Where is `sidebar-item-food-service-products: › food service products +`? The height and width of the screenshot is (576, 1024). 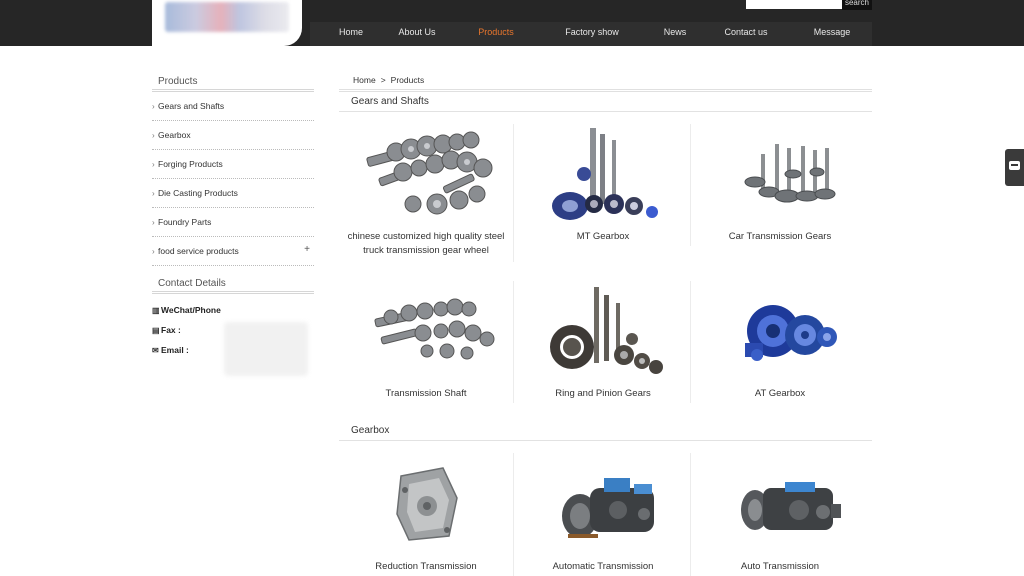 sidebar-item-food-service-products: › food service products + is located at coordinates (233, 251).